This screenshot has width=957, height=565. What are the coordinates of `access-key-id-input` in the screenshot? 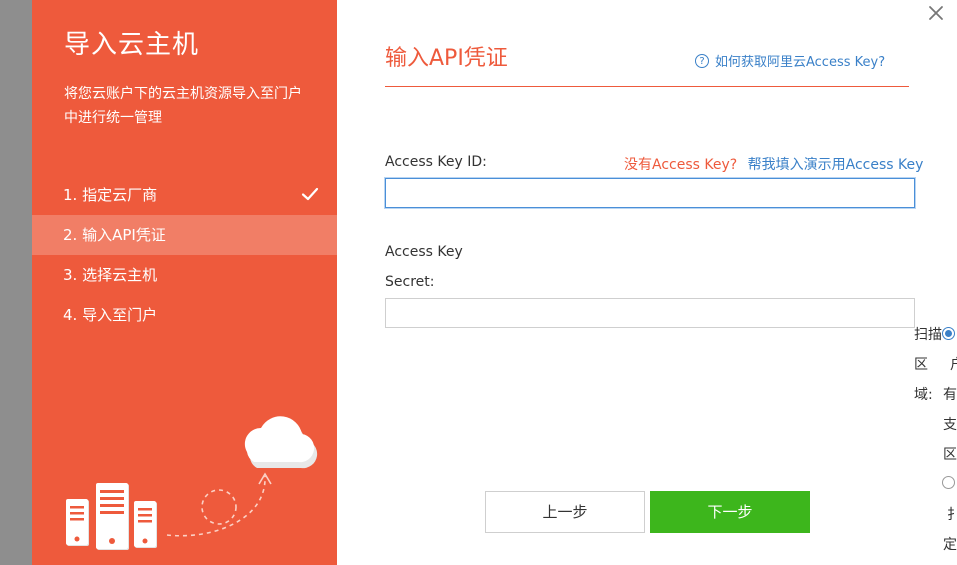 It's located at (650, 193).